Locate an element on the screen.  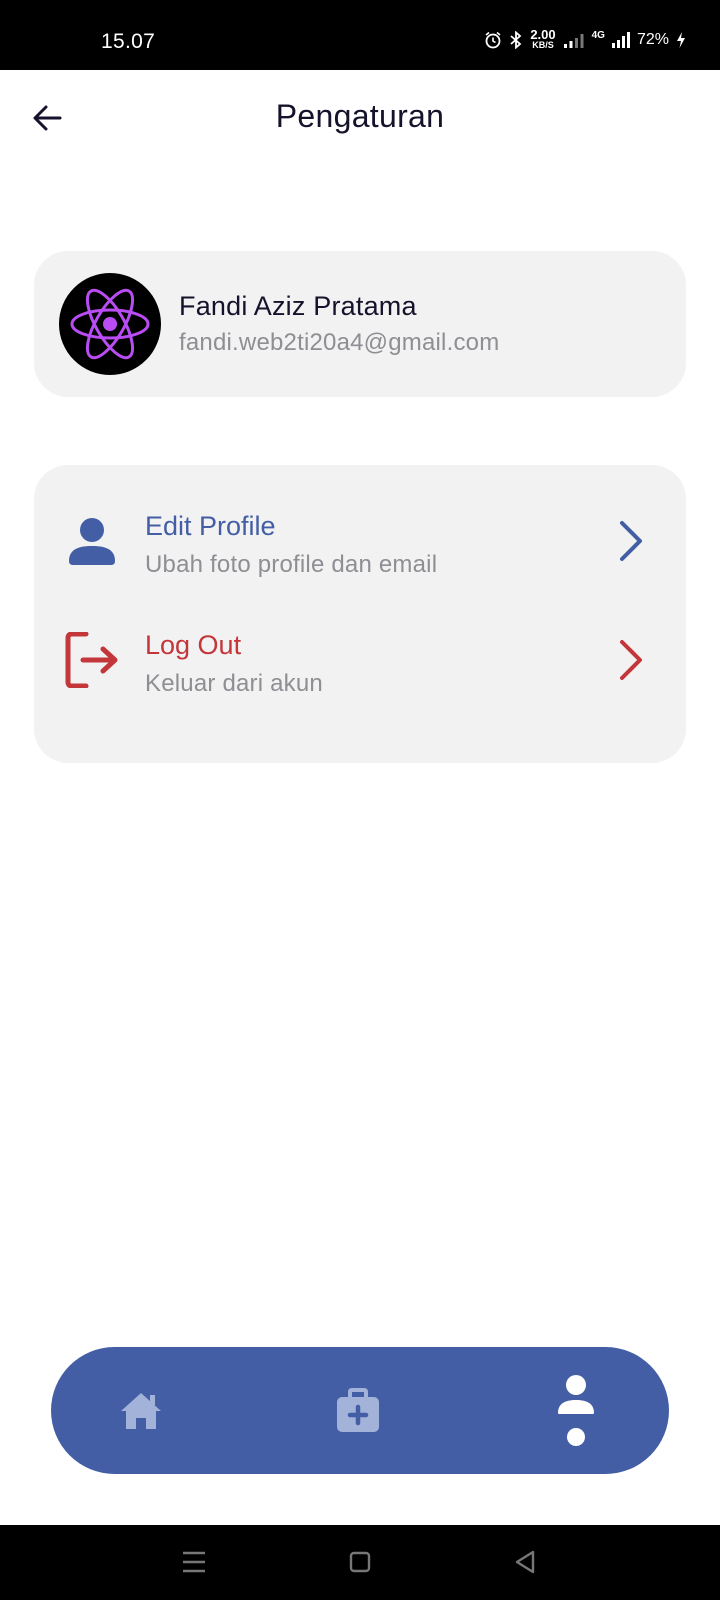
triangle-back-icon is located at coordinates (525, 1562).